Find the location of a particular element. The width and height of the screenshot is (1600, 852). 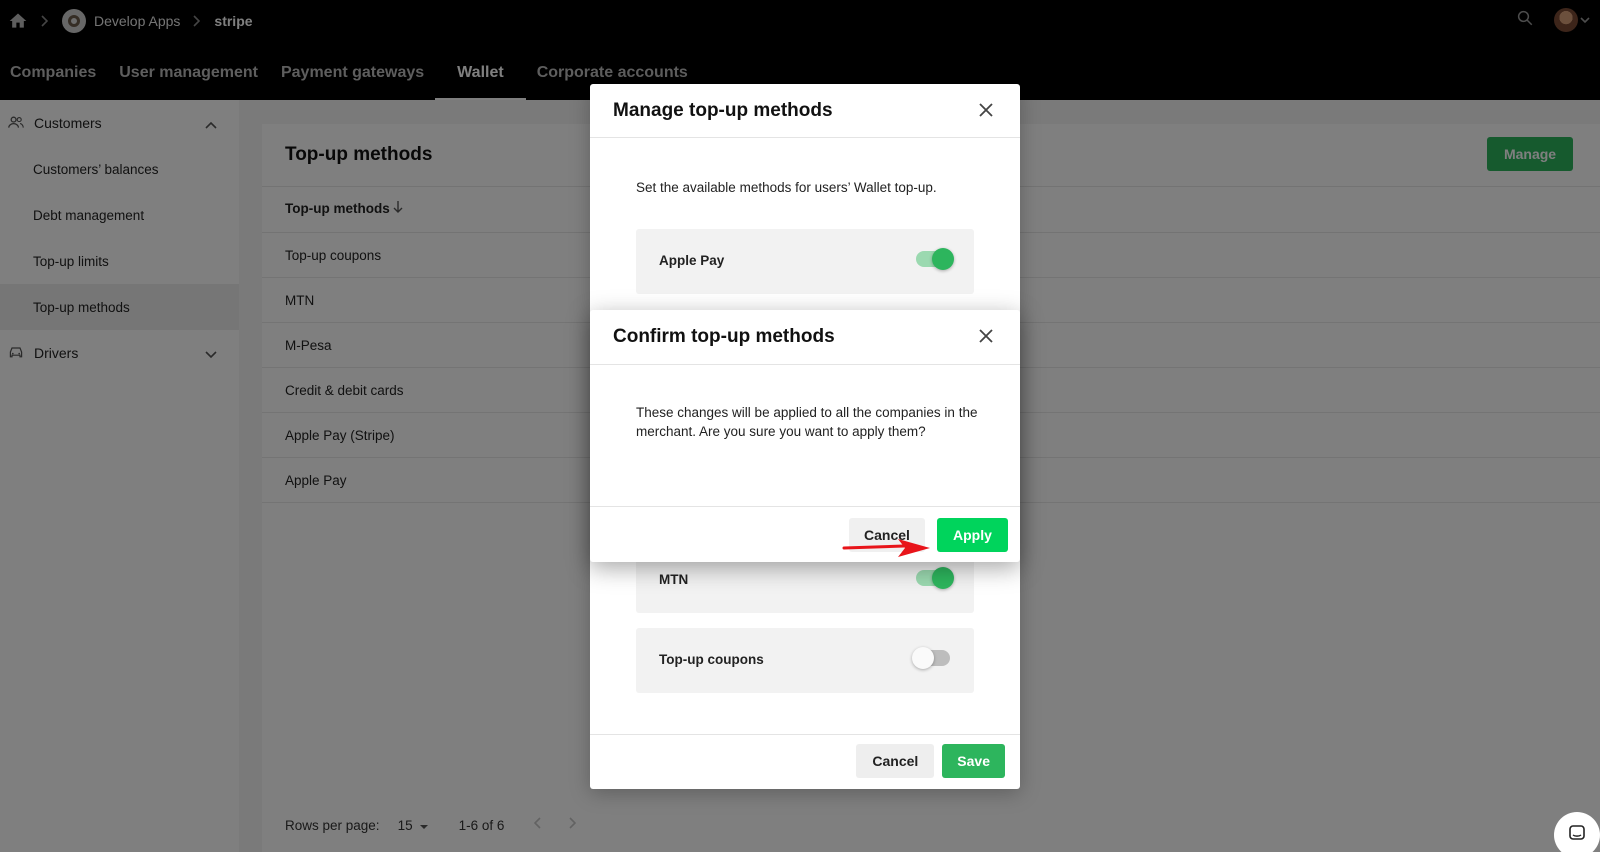

apply-button: Apply is located at coordinates (972, 535).